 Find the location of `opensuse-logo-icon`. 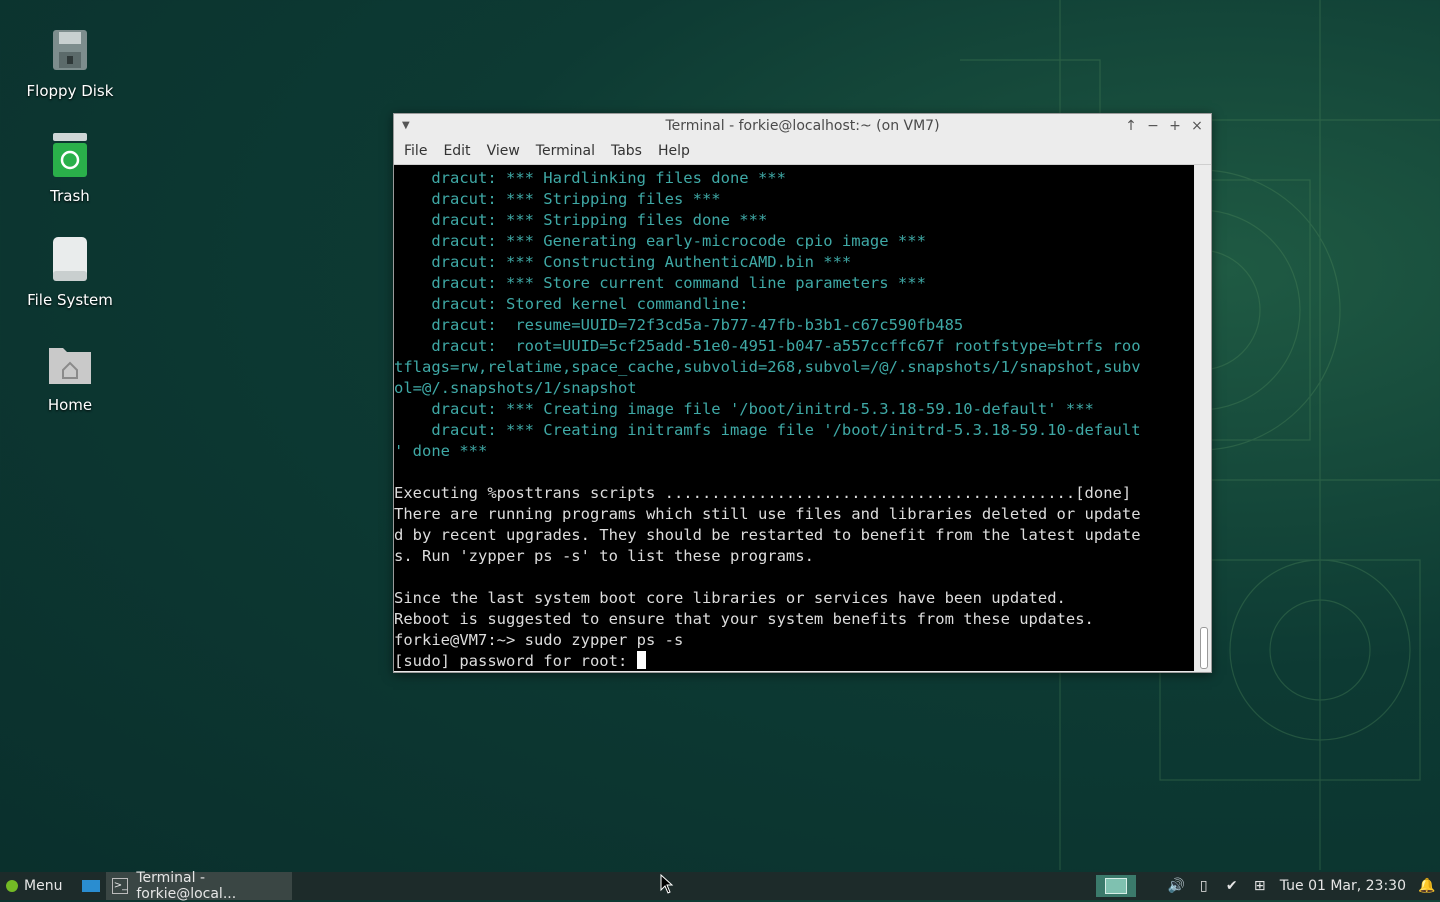

opensuse-logo-icon is located at coordinates (12, 886).